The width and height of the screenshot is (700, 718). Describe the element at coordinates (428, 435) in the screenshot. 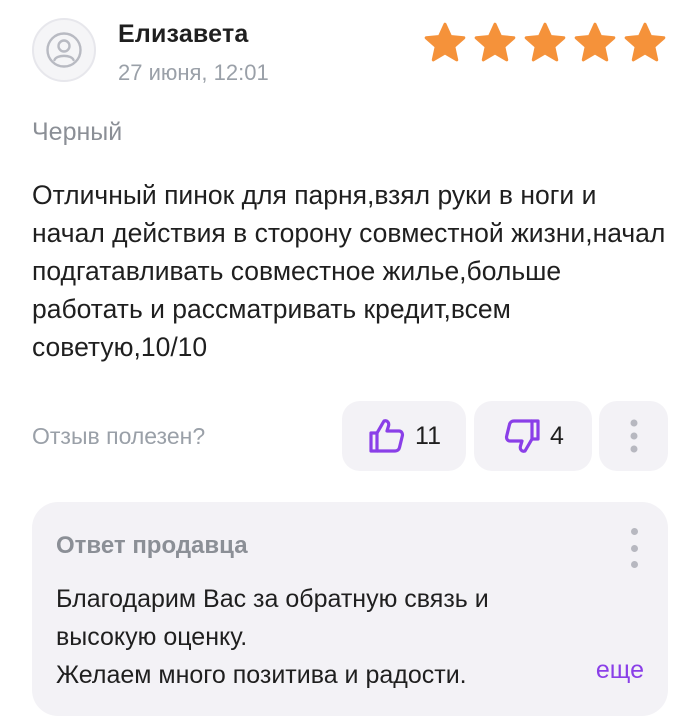

I see `like-count: 11` at that location.